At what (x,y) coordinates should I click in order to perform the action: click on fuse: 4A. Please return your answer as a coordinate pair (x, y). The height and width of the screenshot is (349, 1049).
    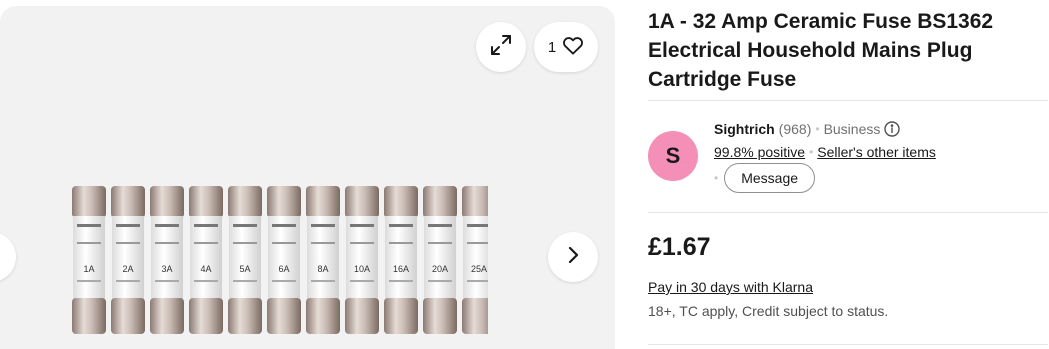
    Looking at the image, I should click on (206, 260).